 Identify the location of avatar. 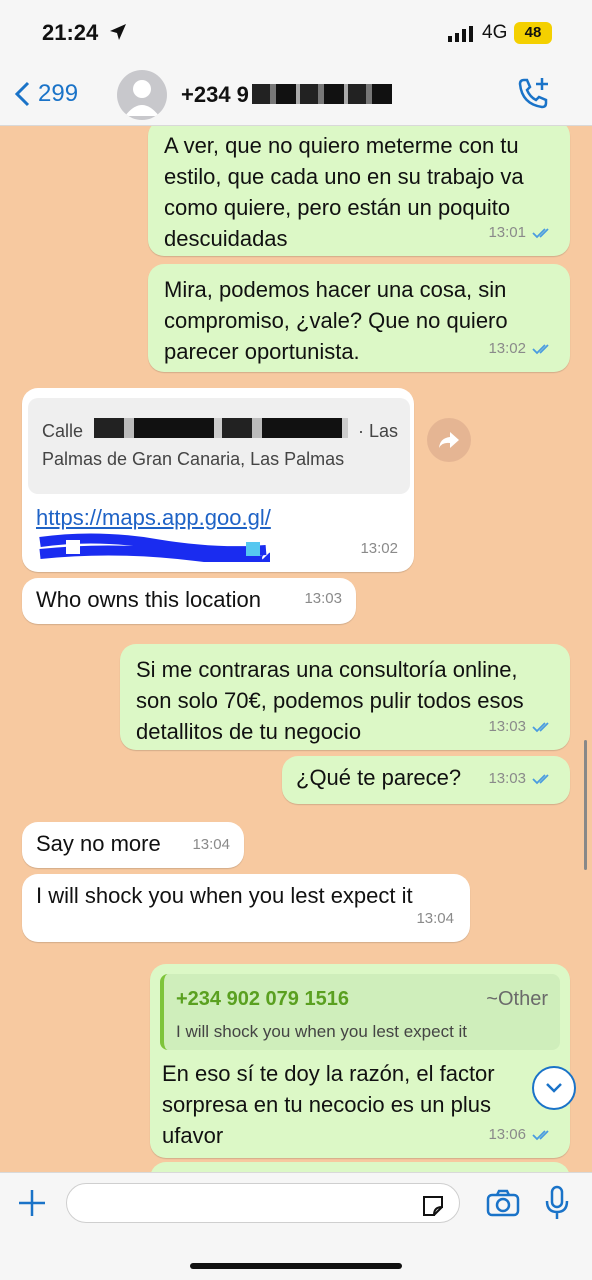
(142, 95).